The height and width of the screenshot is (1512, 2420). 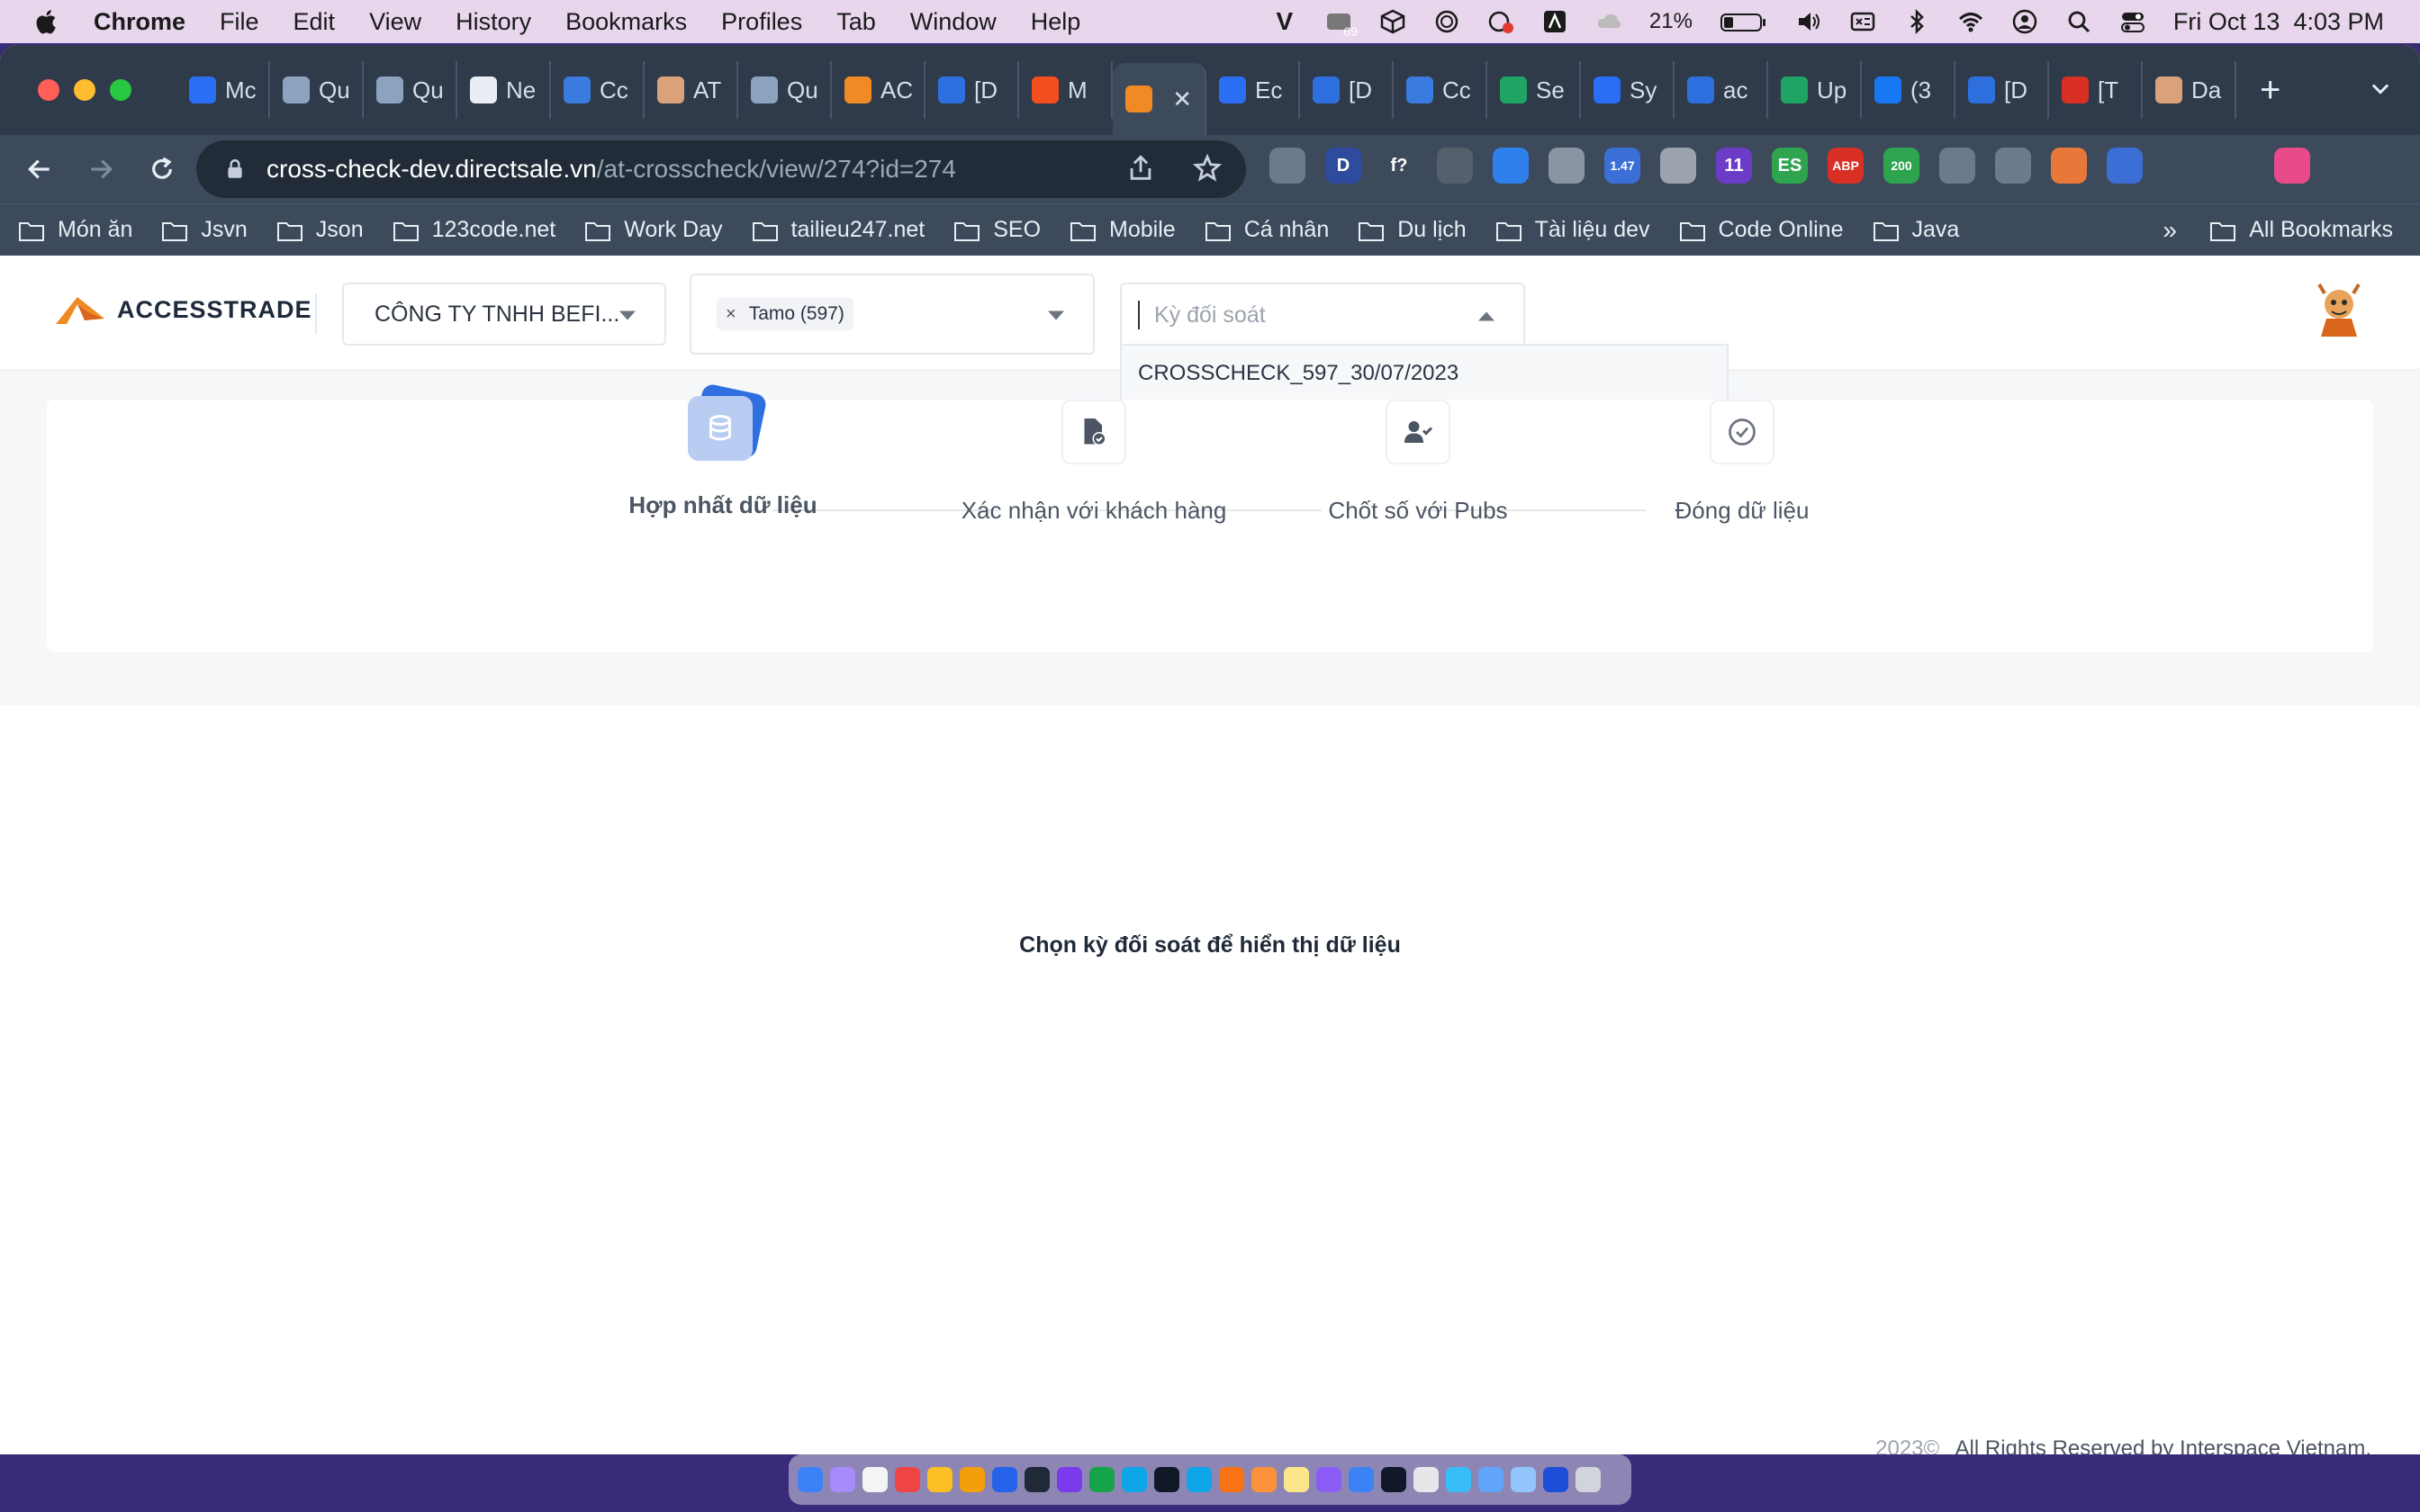 I want to click on forward-button, so click(x=100, y=169).